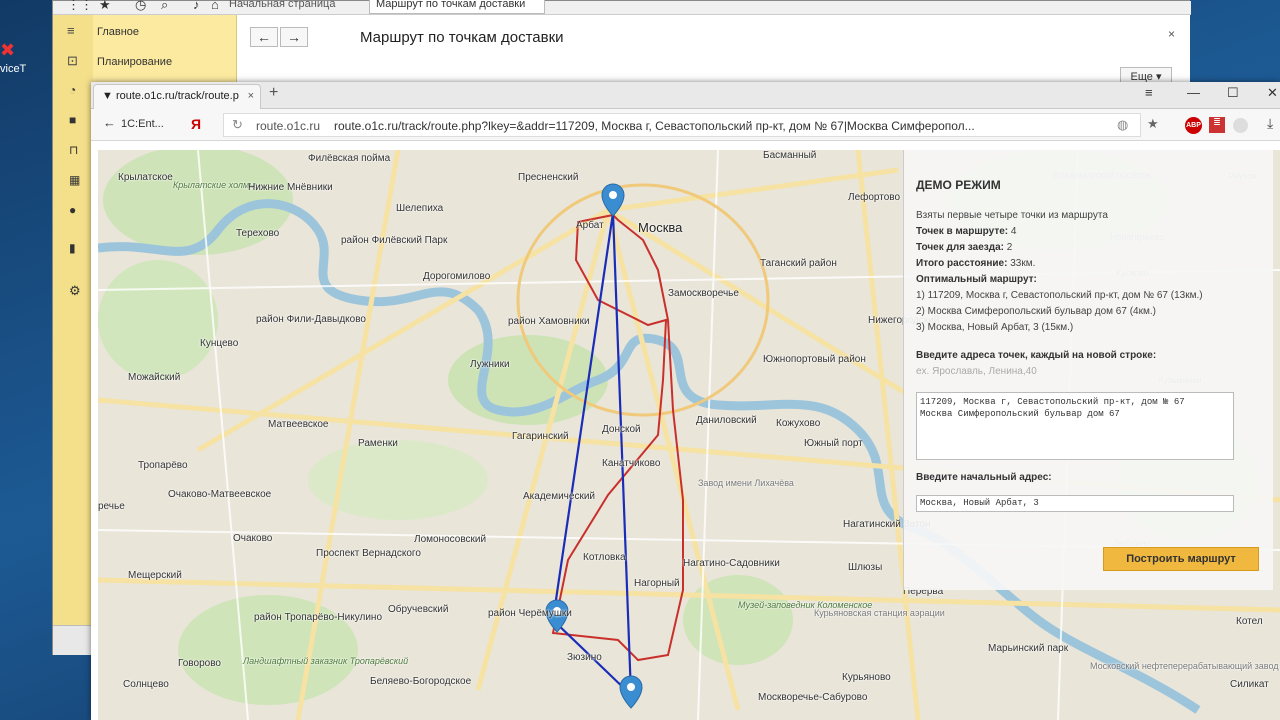  I want to click on map-label: Очаково, so click(253, 538).